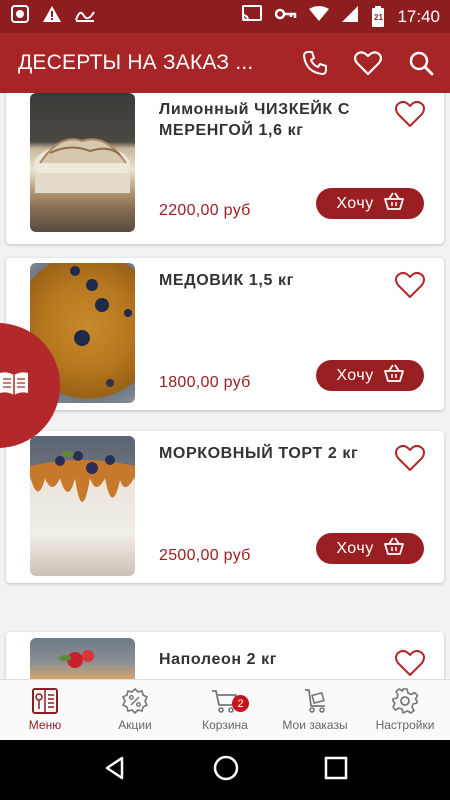 This screenshot has height=800, width=450. What do you see at coordinates (225, 725) in the screenshot?
I see `nav-label-cart: Корзина` at bounding box center [225, 725].